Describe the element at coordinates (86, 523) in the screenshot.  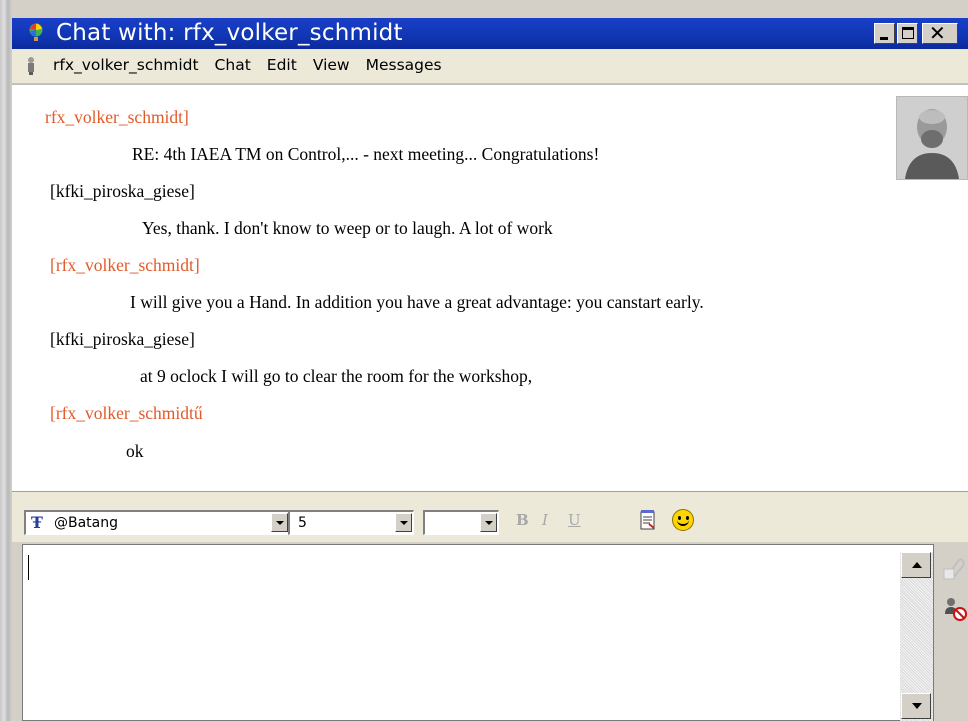
I see `font-value: @Batang` at that location.